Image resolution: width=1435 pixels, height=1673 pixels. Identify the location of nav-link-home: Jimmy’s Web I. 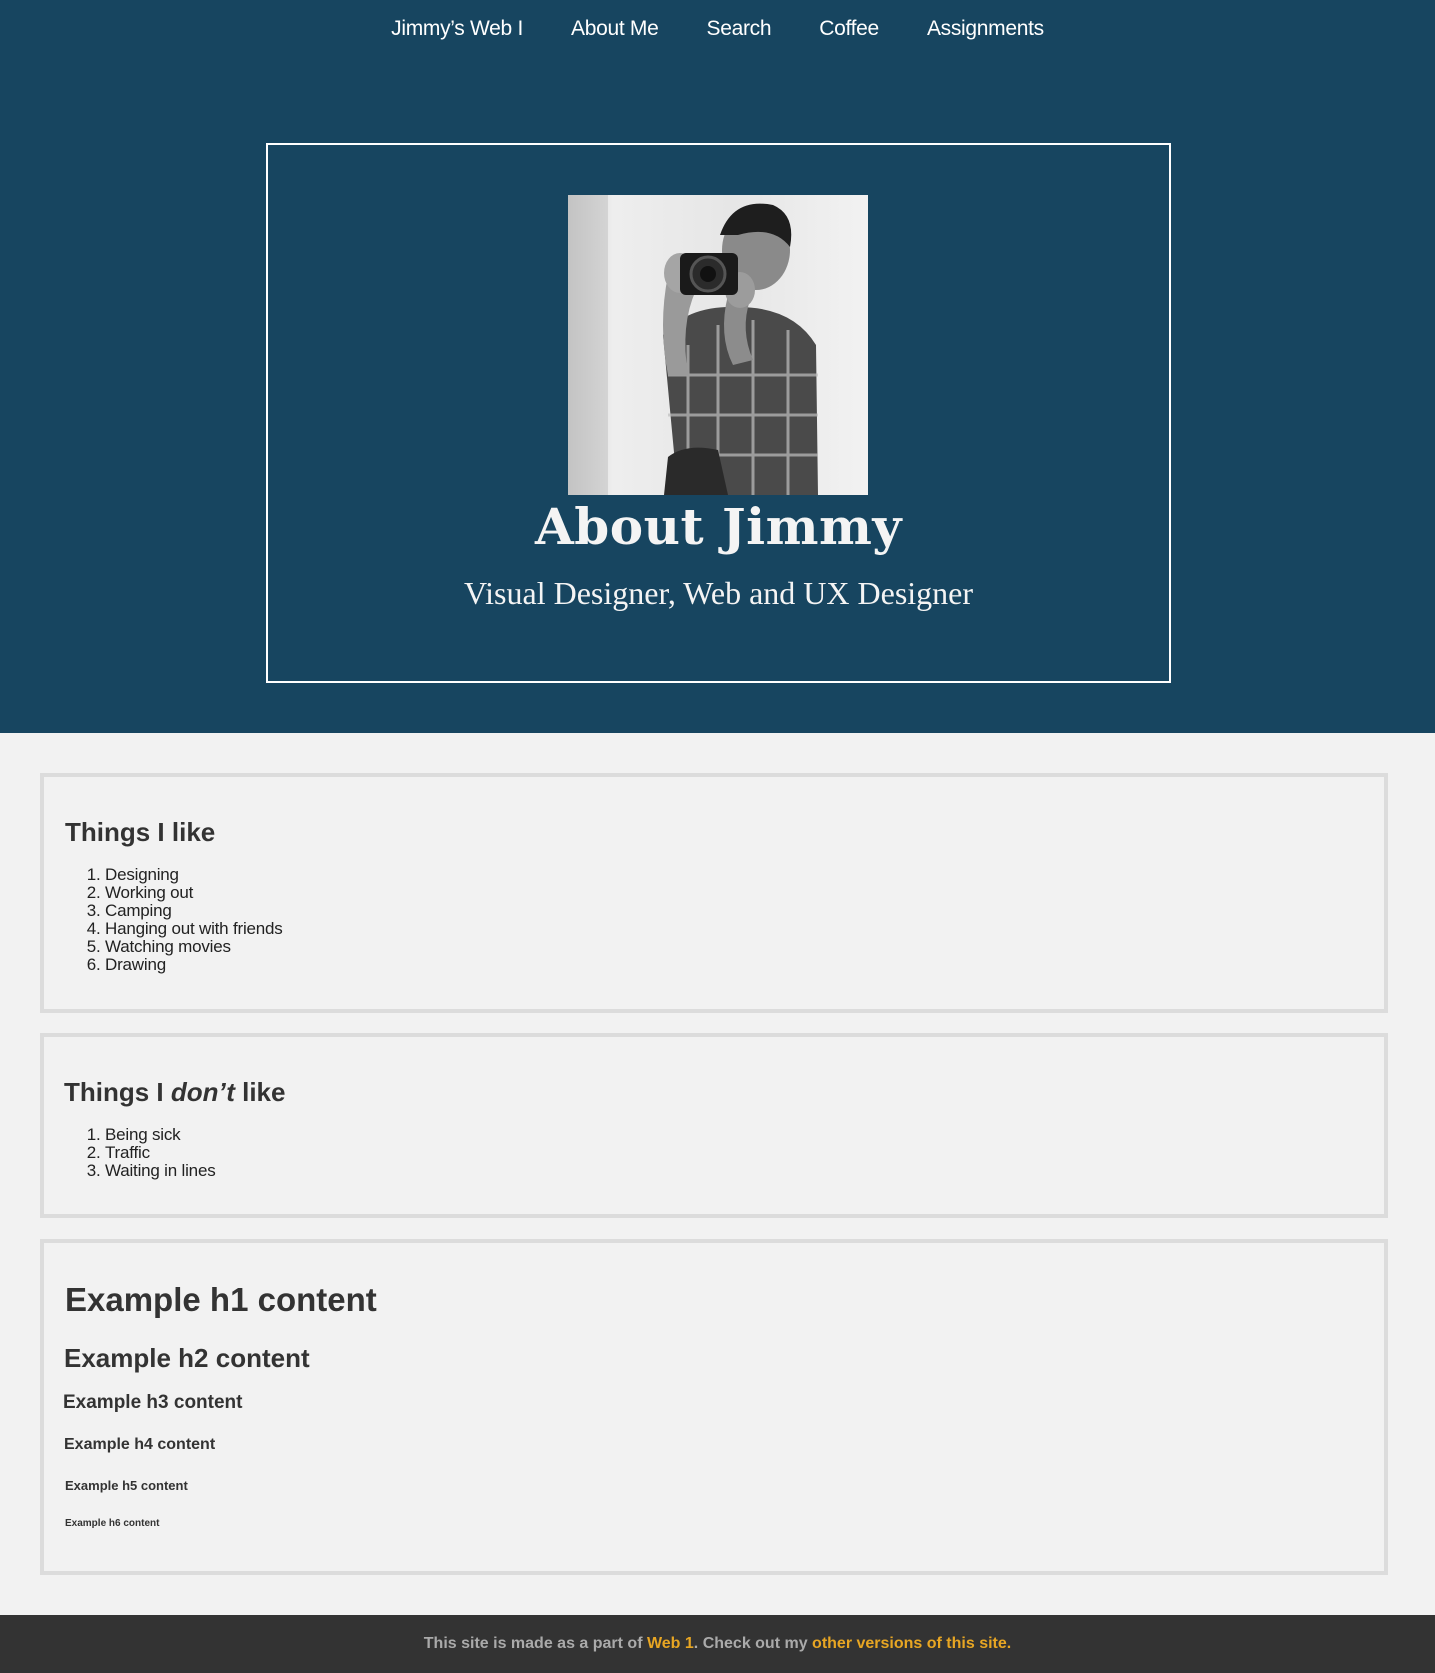
(457, 29).